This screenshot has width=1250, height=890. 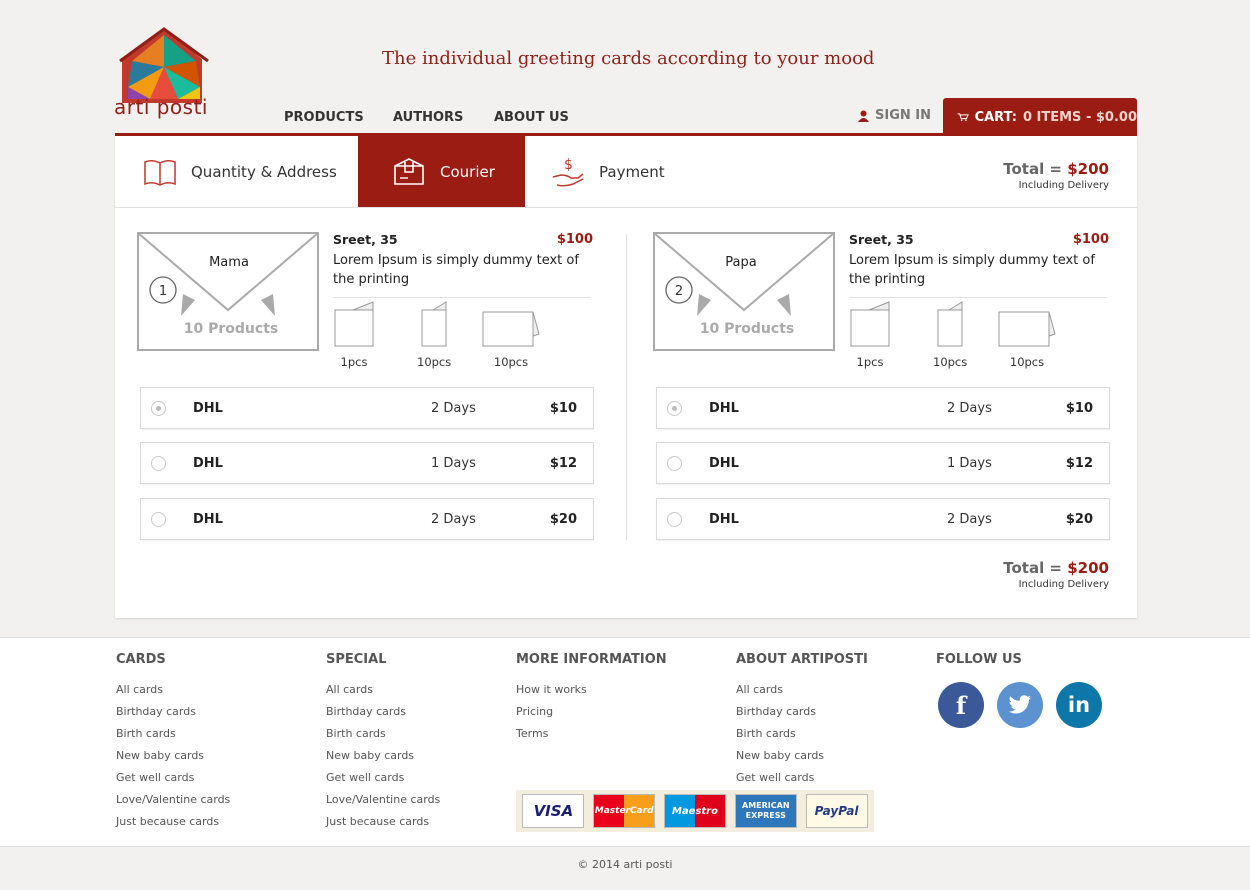 What do you see at coordinates (553, 811) in the screenshot?
I see `visa-icon: VISA` at bounding box center [553, 811].